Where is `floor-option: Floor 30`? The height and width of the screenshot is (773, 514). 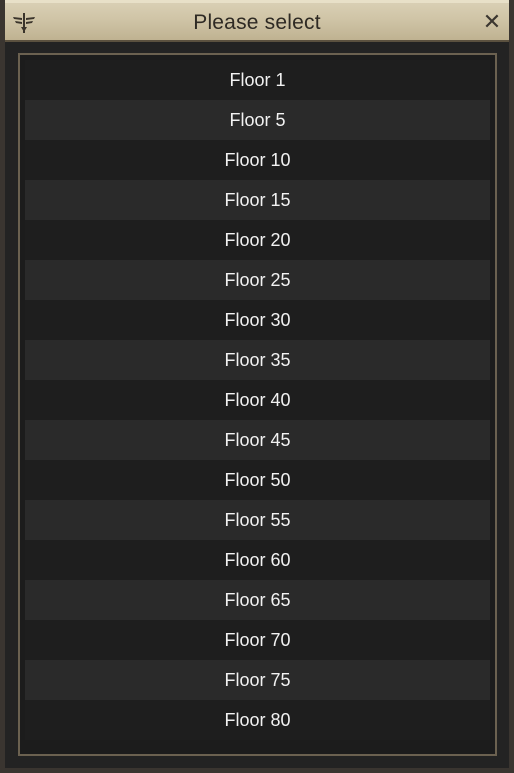 floor-option: Floor 30 is located at coordinates (257, 320).